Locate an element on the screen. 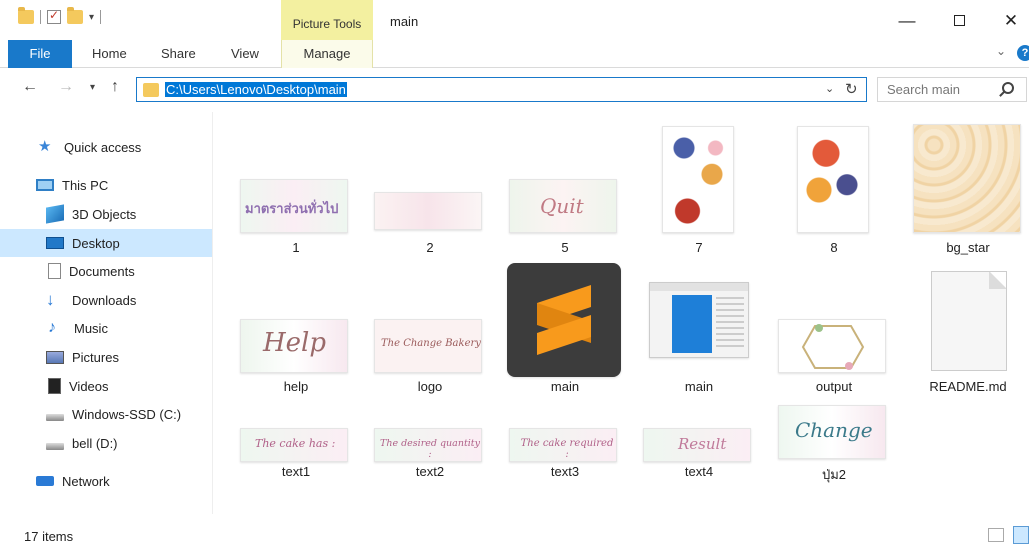 The height and width of the screenshot is (548, 1029). sidebar-item-bell-d: bell (D:) is located at coordinates (106, 443).